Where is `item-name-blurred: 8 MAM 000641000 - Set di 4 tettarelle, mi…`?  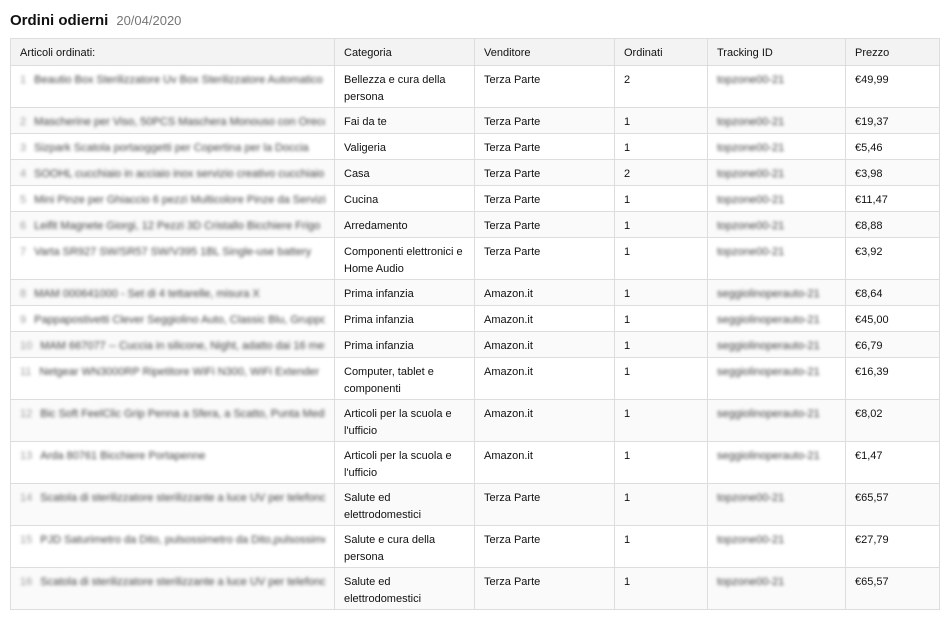
item-name-blurred: 8 MAM 000641000 - Set di 4 tettarelle, mi… is located at coordinates (172, 294).